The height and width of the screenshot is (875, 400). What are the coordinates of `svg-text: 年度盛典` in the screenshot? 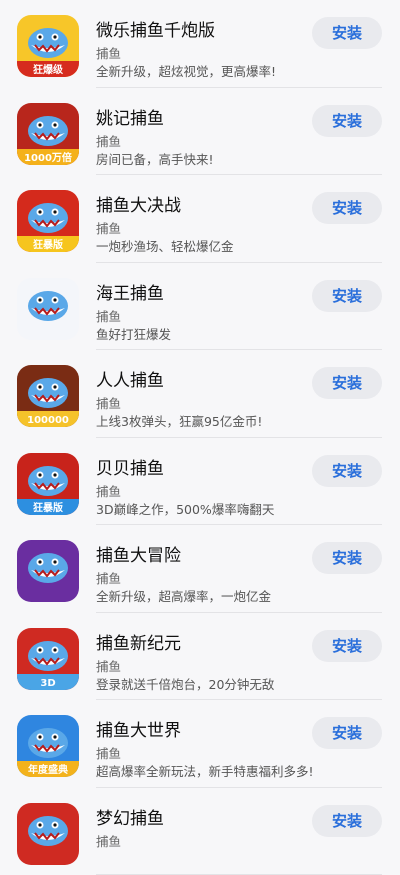 It's located at (48, 769).